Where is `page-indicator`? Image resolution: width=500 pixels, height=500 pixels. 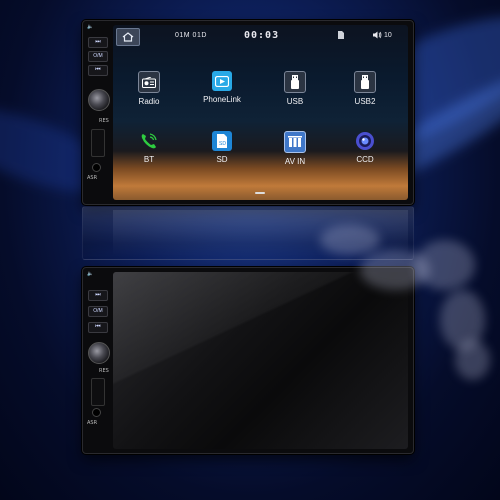
page-indicator is located at coordinates (260, 193).